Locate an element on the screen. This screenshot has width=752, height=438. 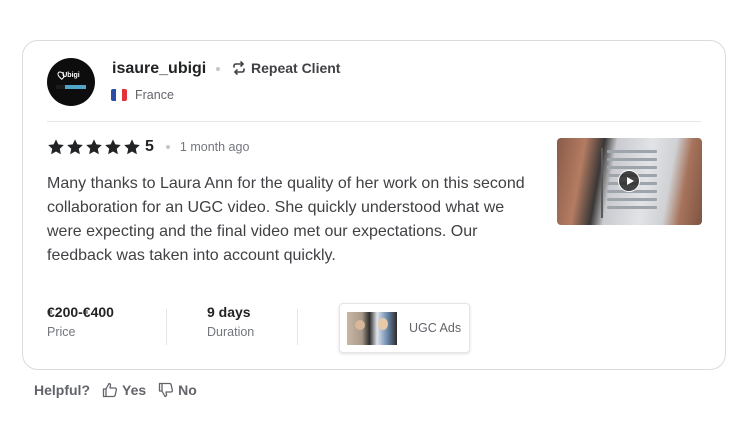
review-video-thumbnail is located at coordinates (629, 181).